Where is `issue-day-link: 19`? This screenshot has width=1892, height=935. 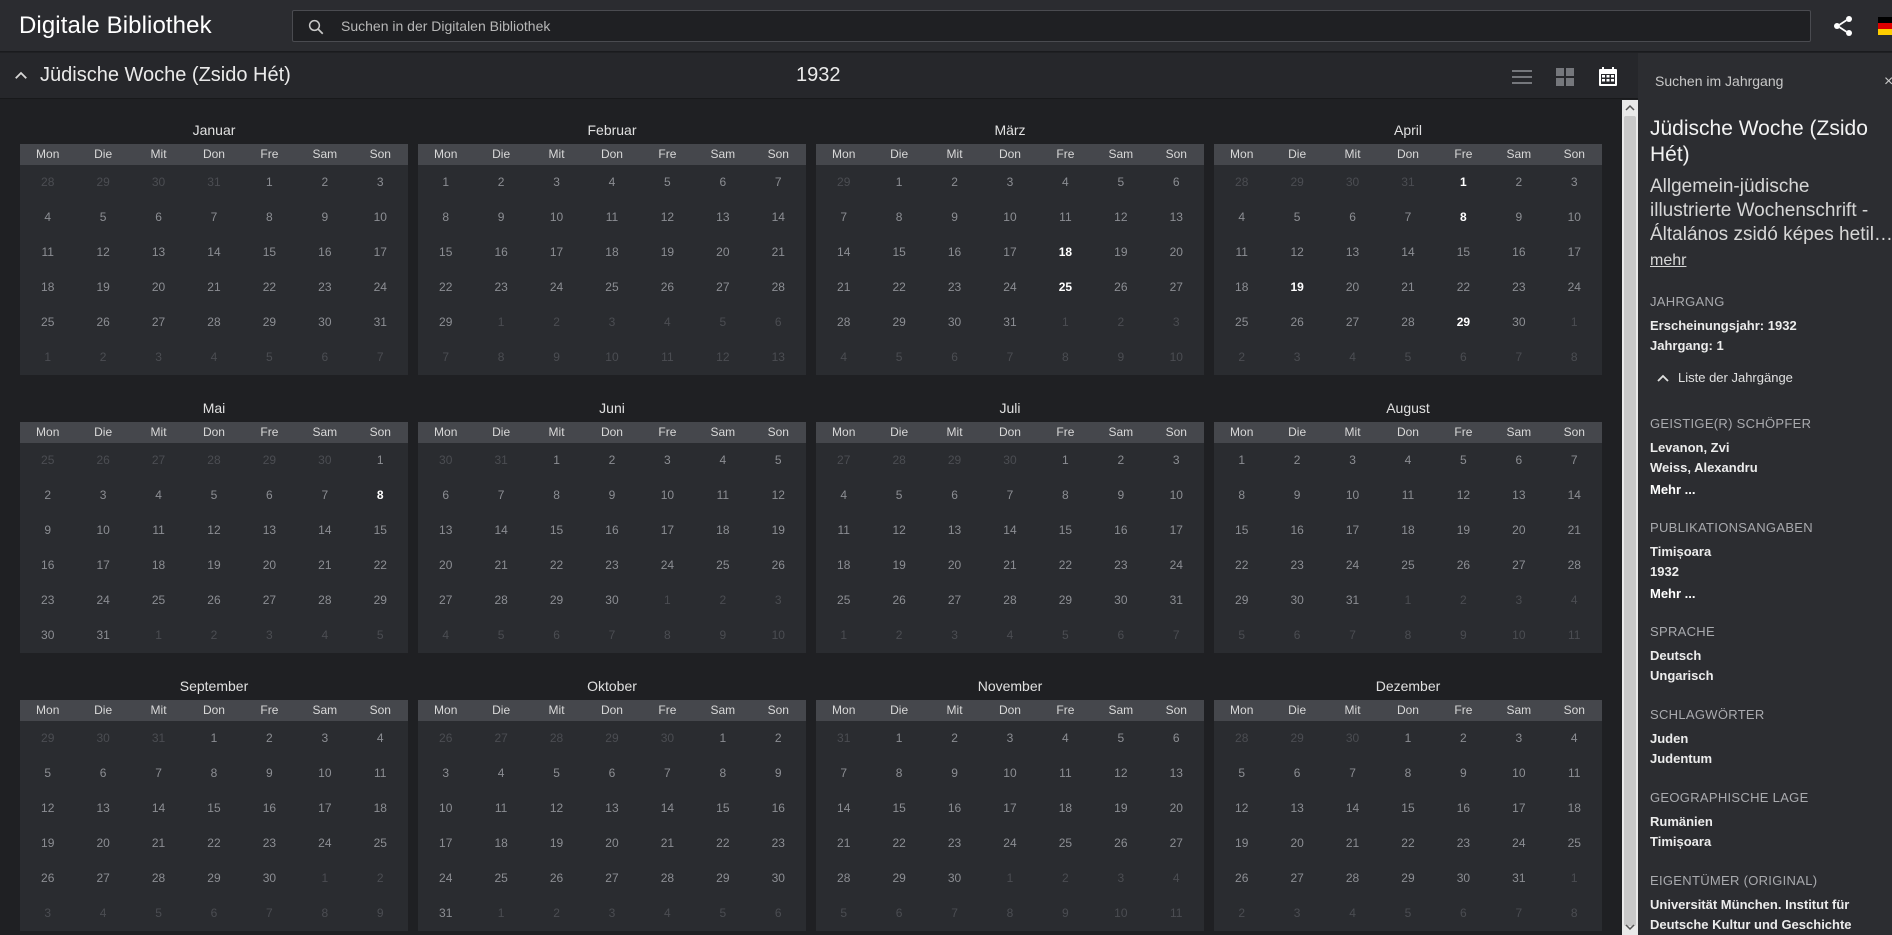
issue-day-link: 19 is located at coordinates (1296, 287).